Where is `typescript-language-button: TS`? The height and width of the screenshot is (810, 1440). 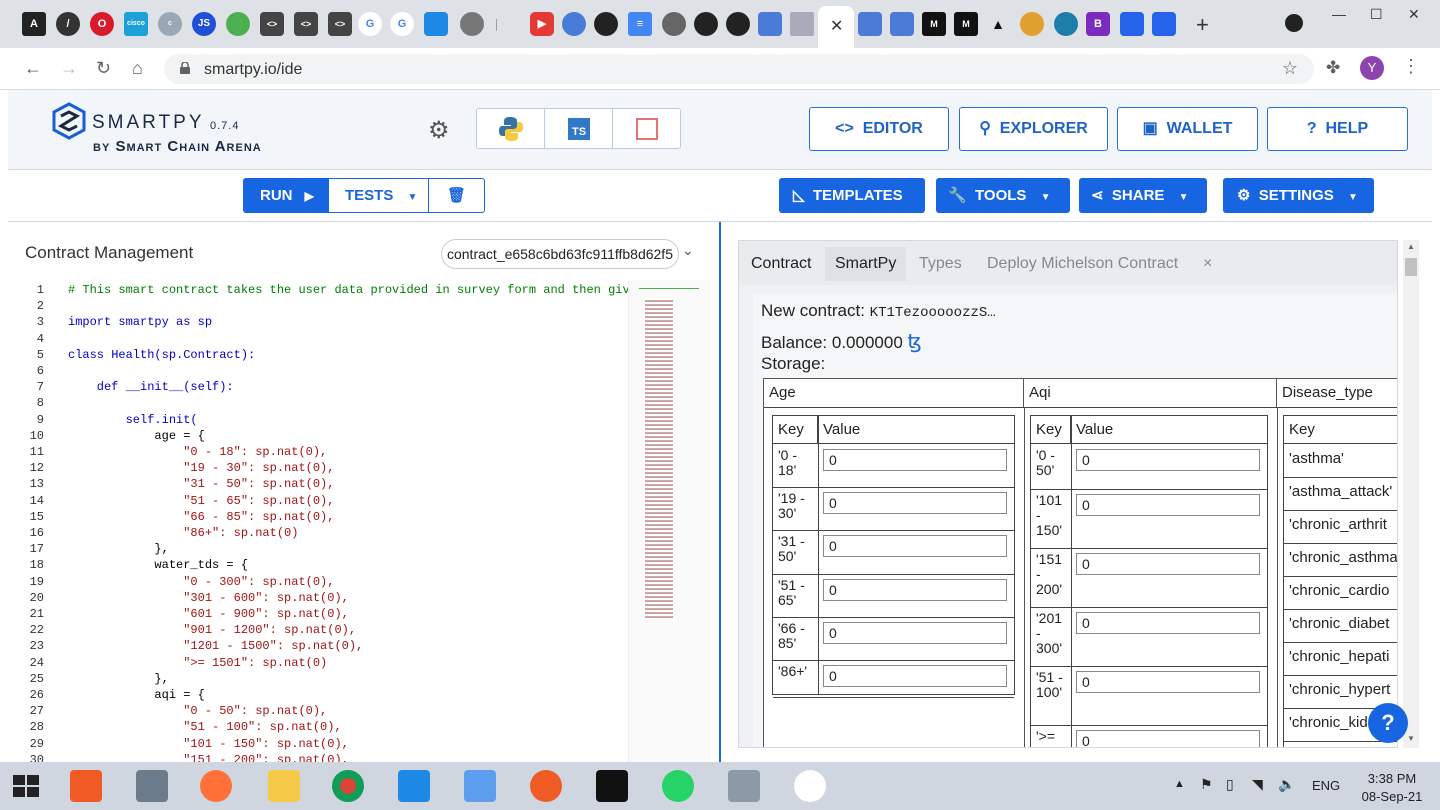 typescript-language-button: TS is located at coordinates (579, 128).